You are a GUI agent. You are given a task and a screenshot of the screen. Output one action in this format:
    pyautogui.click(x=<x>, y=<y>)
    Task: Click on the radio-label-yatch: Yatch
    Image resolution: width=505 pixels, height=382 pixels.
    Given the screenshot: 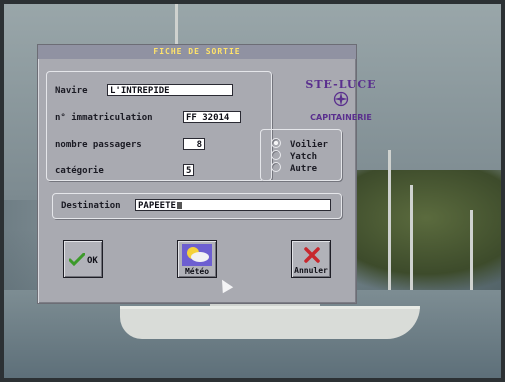 What is the action you would take?
    pyautogui.click(x=304, y=157)
    